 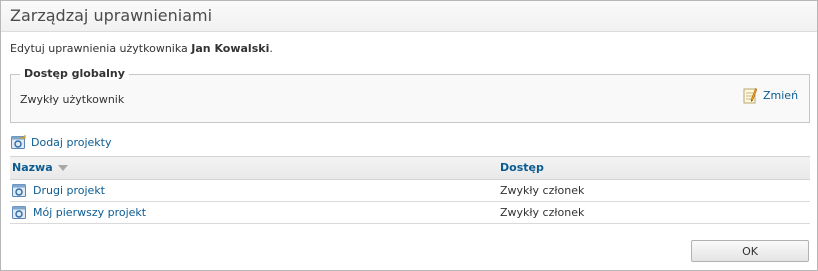 What do you see at coordinates (72, 99) in the screenshot?
I see `global-access-value: Zwykły użytkownik` at bounding box center [72, 99].